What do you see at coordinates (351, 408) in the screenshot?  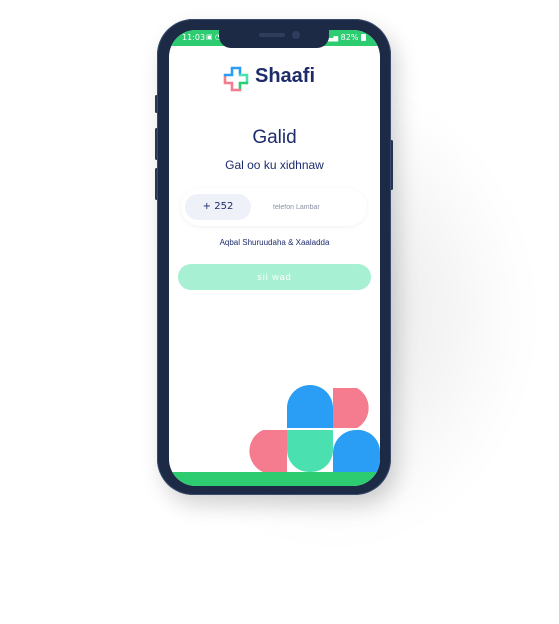 I see `pink-drop-shape-top` at bounding box center [351, 408].